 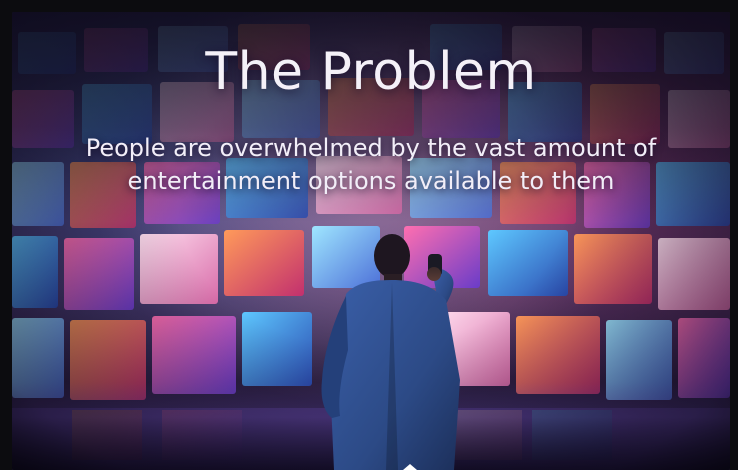 I want to click on slide-title: The Problem, so click(x=371, y=72).